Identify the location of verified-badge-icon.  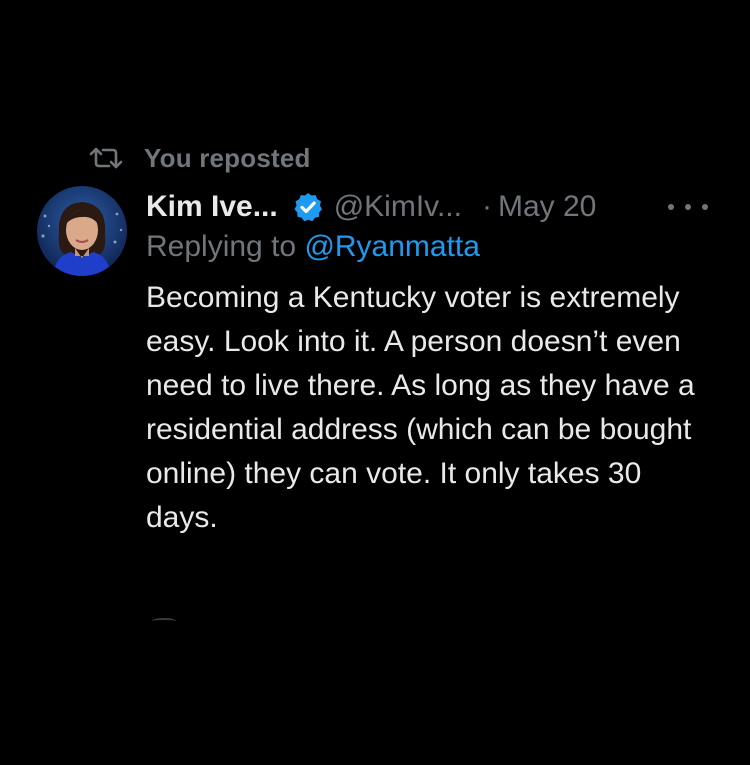
(308, 207).